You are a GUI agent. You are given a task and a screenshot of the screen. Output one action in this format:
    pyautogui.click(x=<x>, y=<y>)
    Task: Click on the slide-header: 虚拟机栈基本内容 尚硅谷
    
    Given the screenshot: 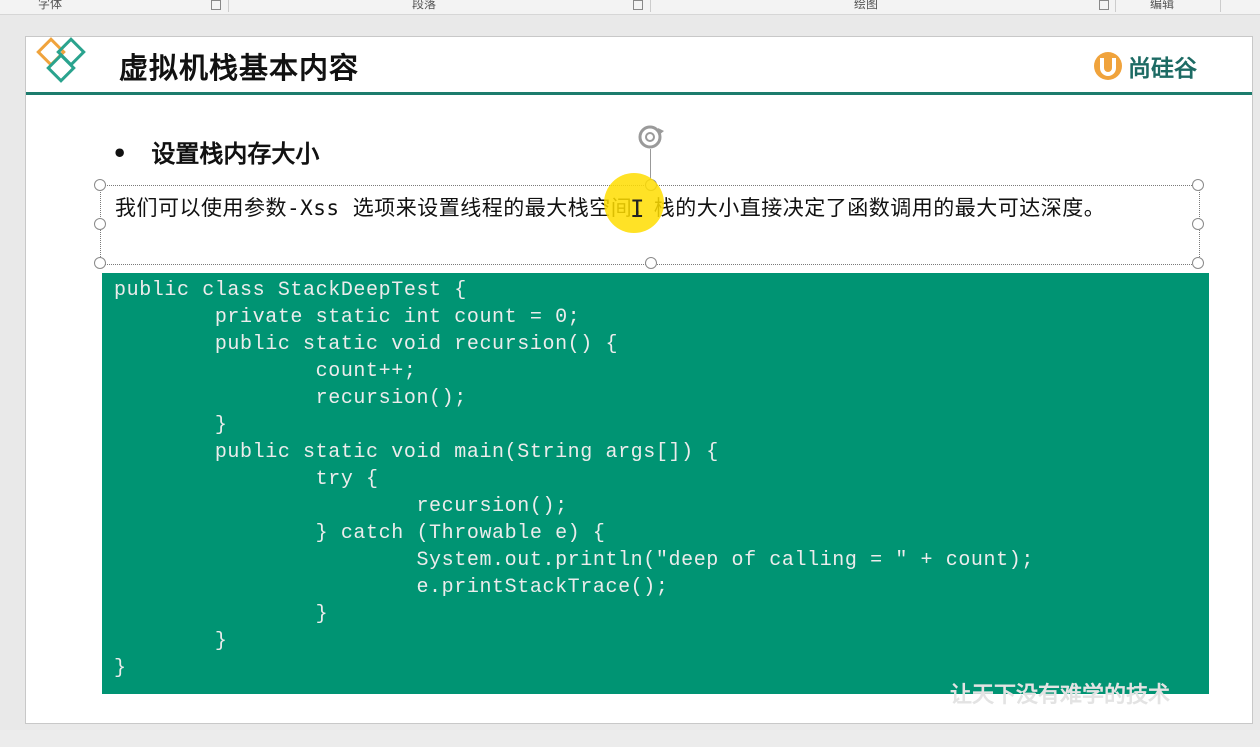 What is the action you would take?
    pyautogui.click(x=639, y=66)
    